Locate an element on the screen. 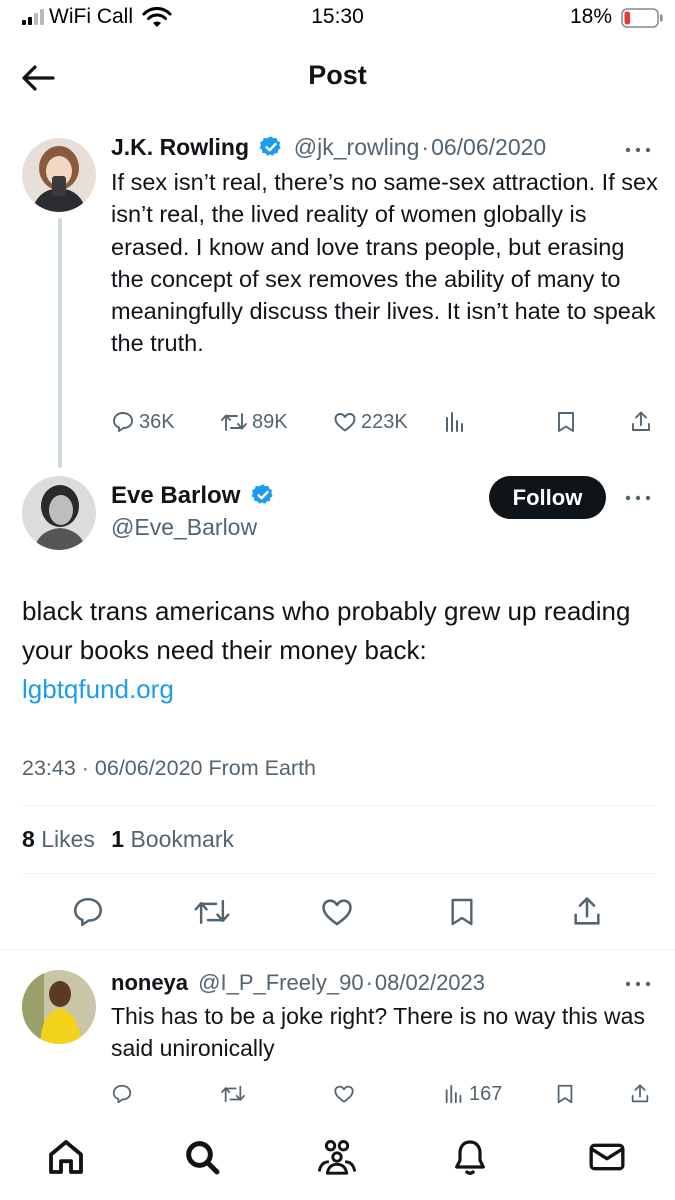 The image size is (675, 1200). follow-button: Follow is located at coordinates (547, 497).